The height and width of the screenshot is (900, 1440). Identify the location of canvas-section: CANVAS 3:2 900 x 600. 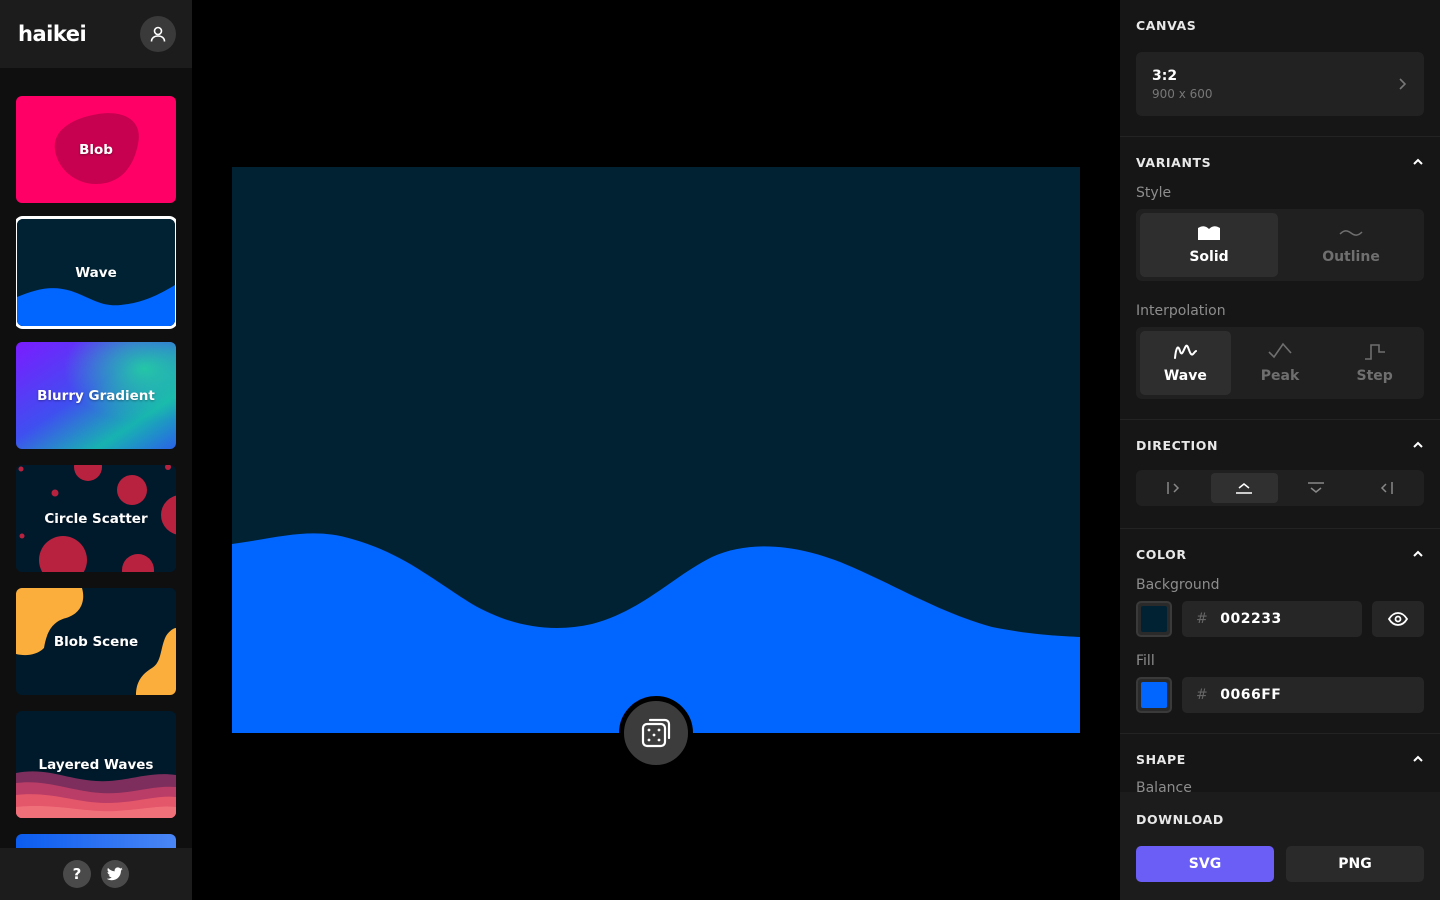
(1280, 68).